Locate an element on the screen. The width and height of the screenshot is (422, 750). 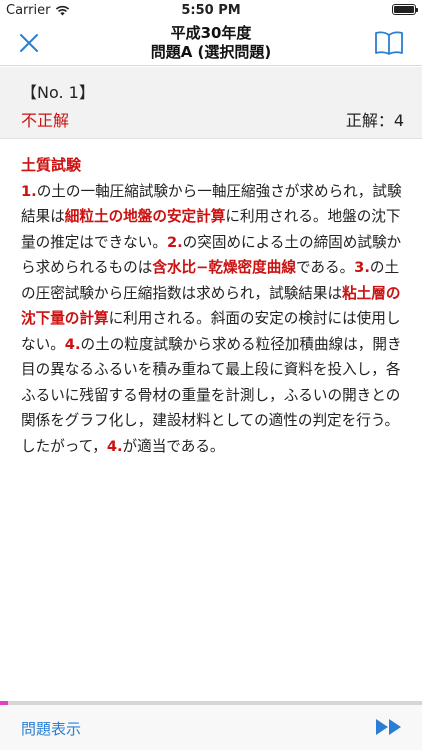
choice-number: 3. is located at coordinates (362, 267).